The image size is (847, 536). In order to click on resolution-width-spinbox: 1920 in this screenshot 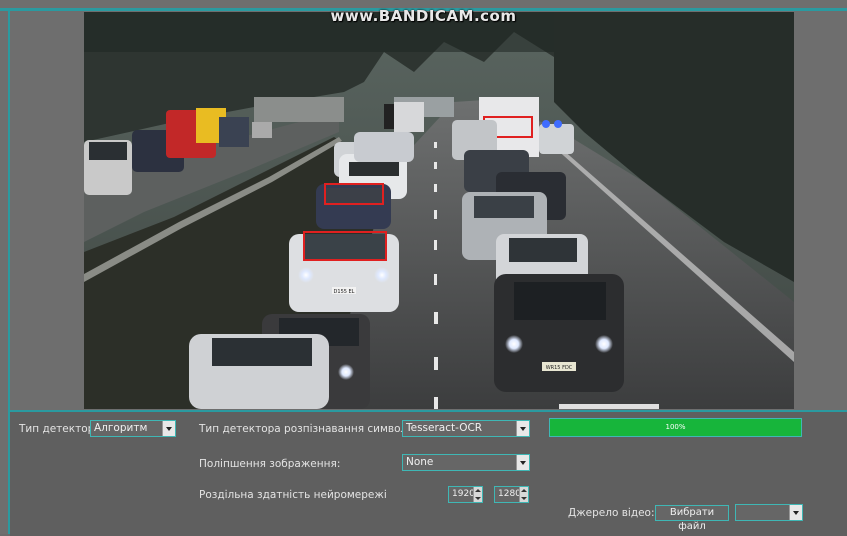, I will do `click(465, 494)`.